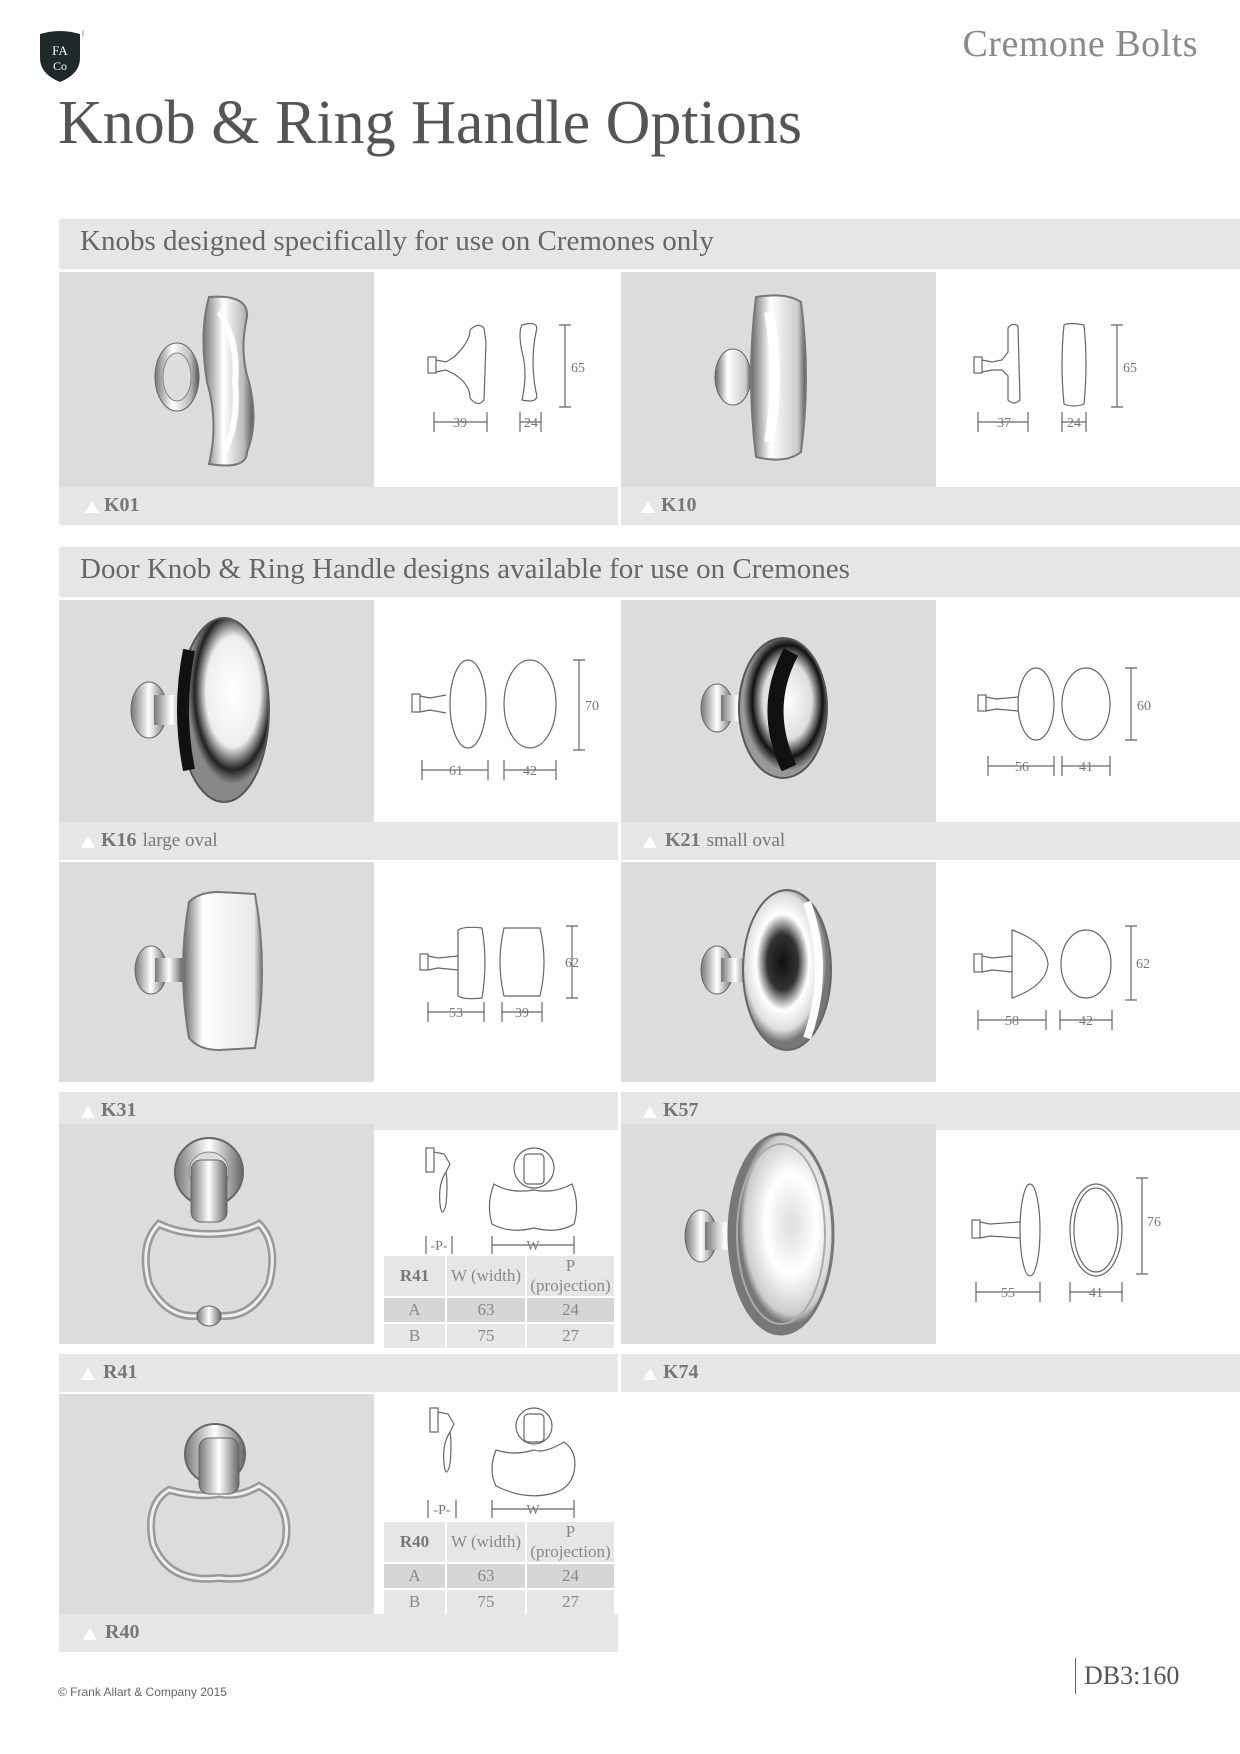 This screenshot has height=1754, width=1240. What do you see at coordinates (571, 1602) in the screenshot?
I see `table-cell: 27` at bounding box center [571, 1602].